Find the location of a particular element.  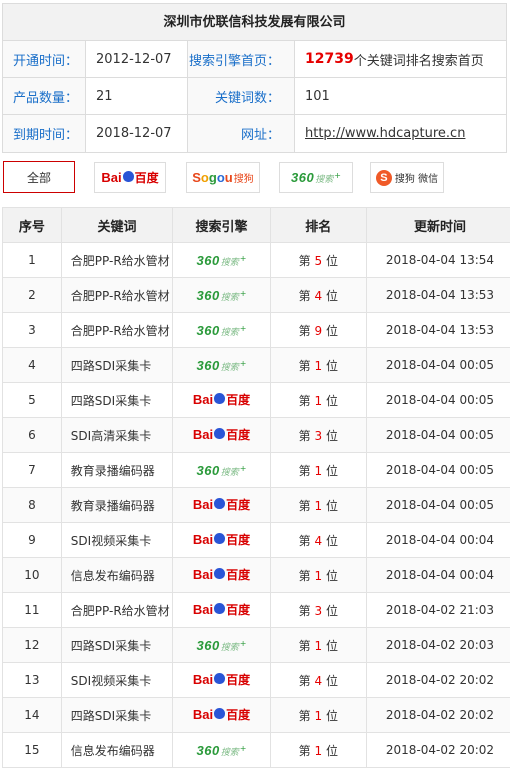

filter-all-button: 全部 is located at coordinates (39, 177).